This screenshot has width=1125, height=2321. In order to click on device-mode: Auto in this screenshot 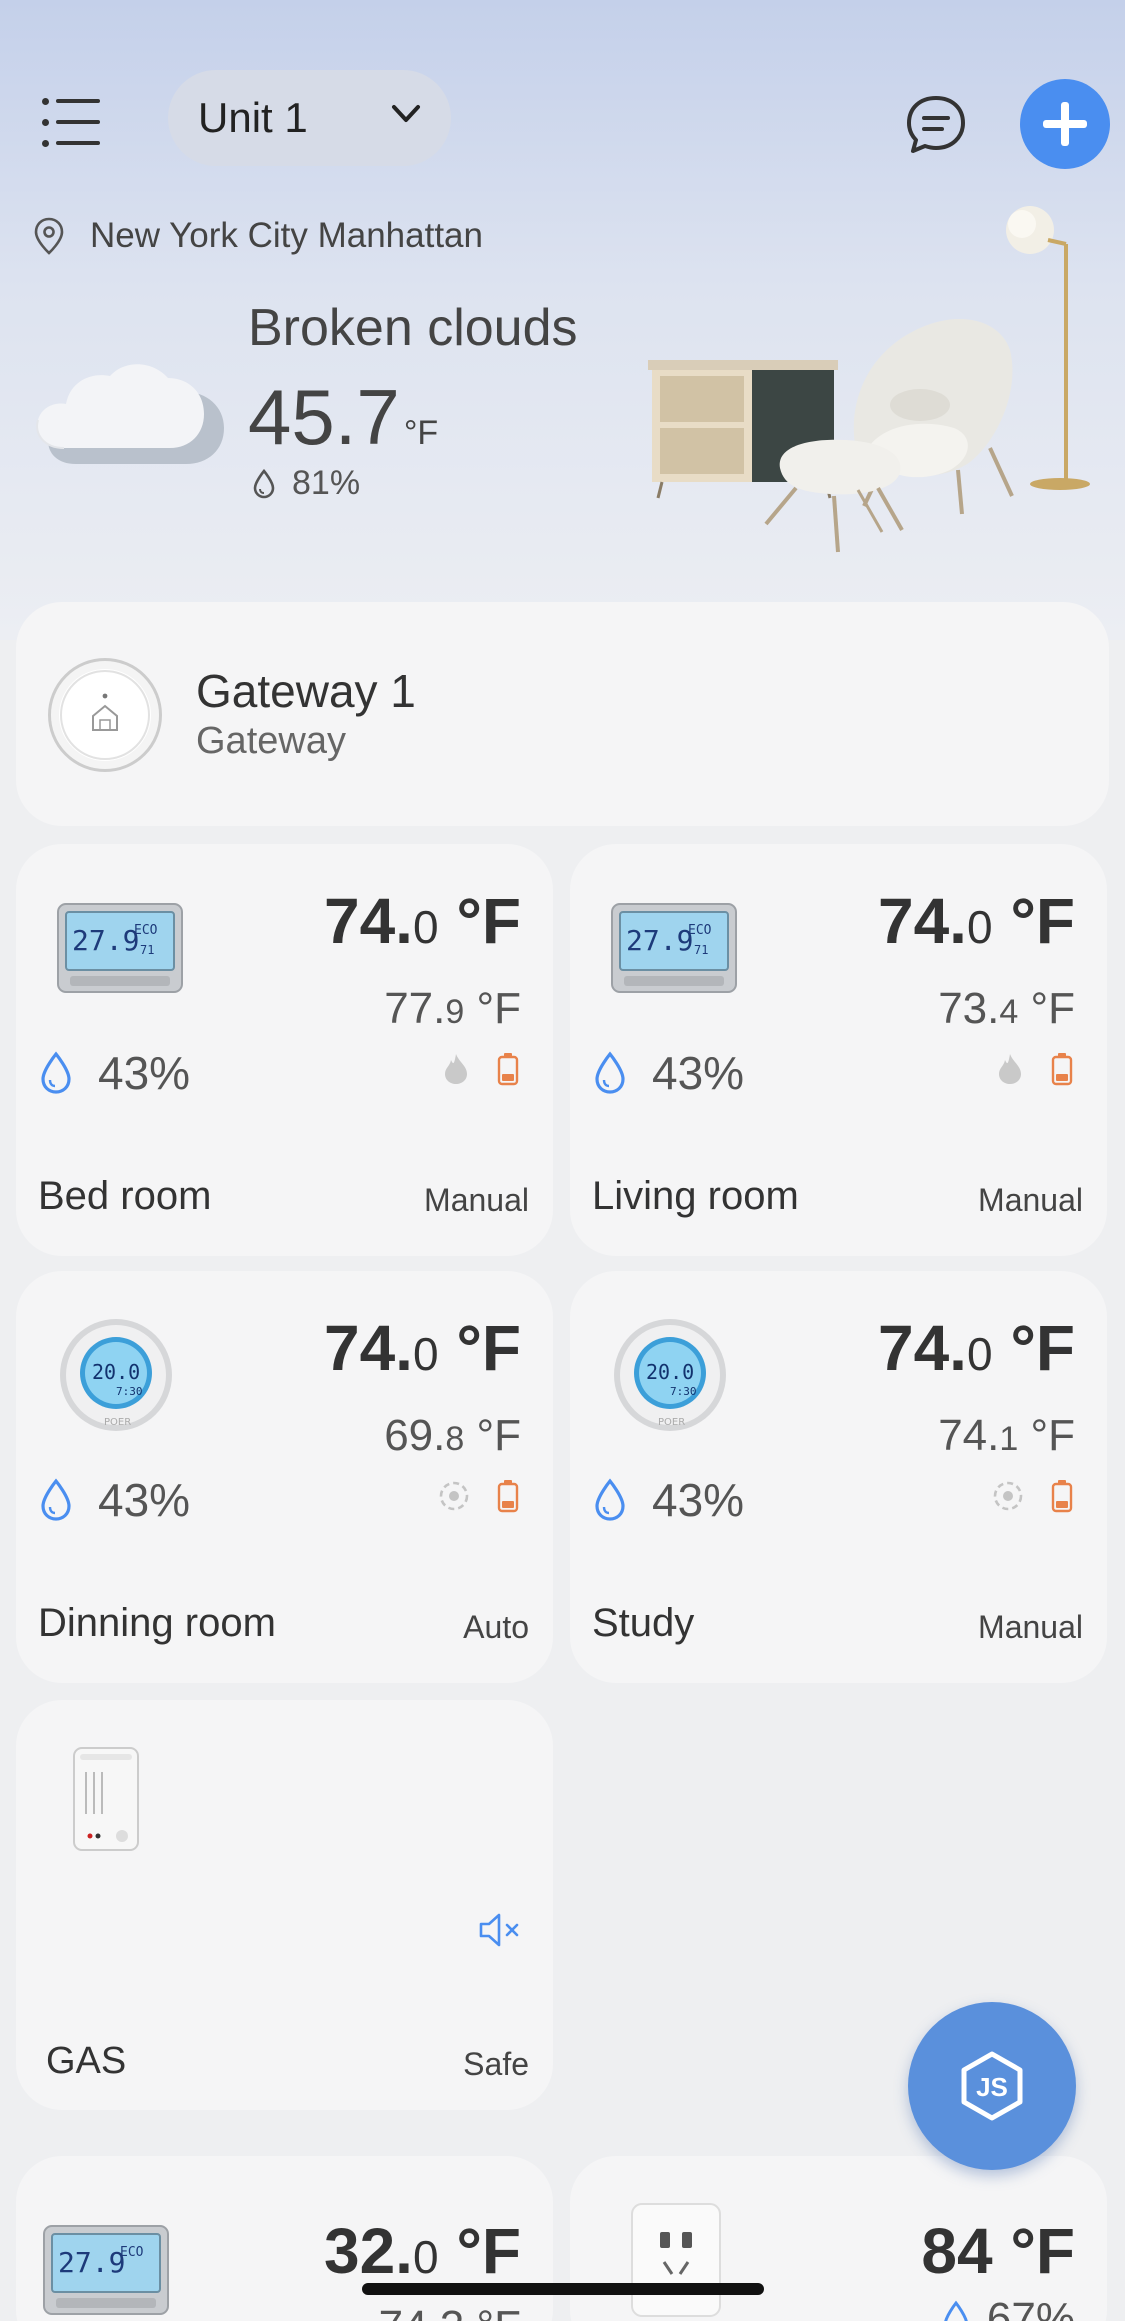, I will do `click(496, 1627)`.